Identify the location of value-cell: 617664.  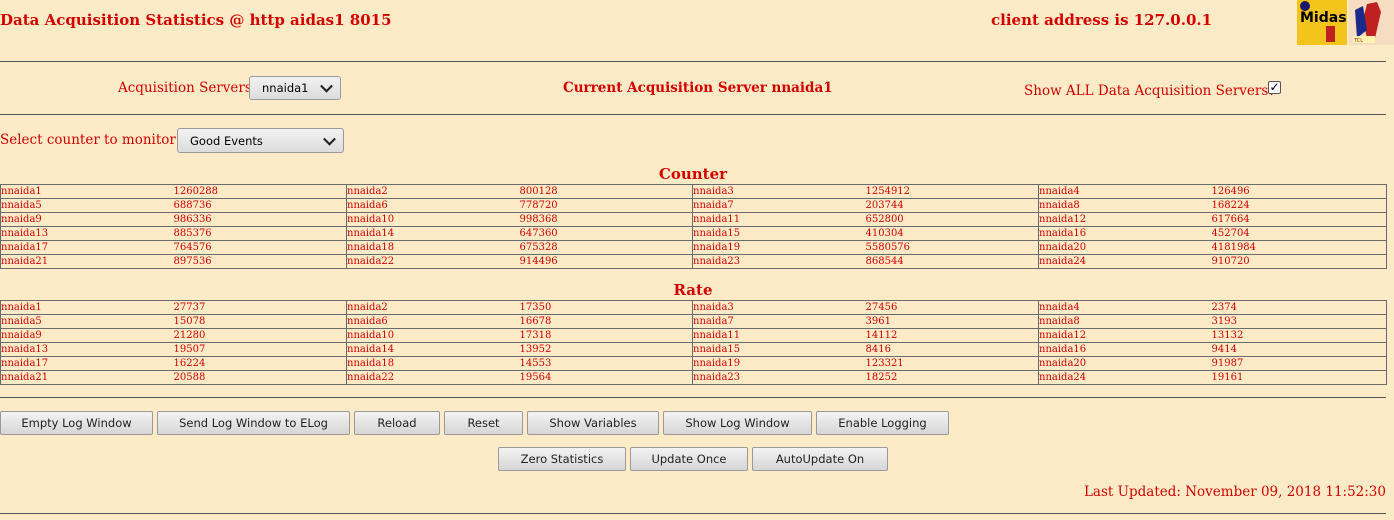
(1299, 219).